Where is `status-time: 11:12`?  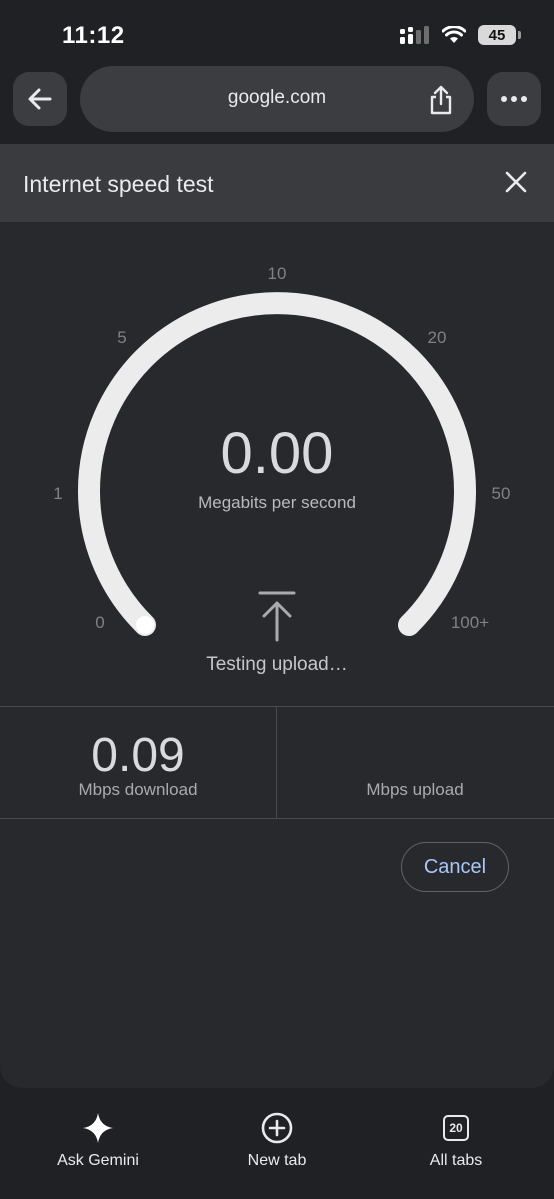
status-time: 11:12 is located at coordinates (93, 35).